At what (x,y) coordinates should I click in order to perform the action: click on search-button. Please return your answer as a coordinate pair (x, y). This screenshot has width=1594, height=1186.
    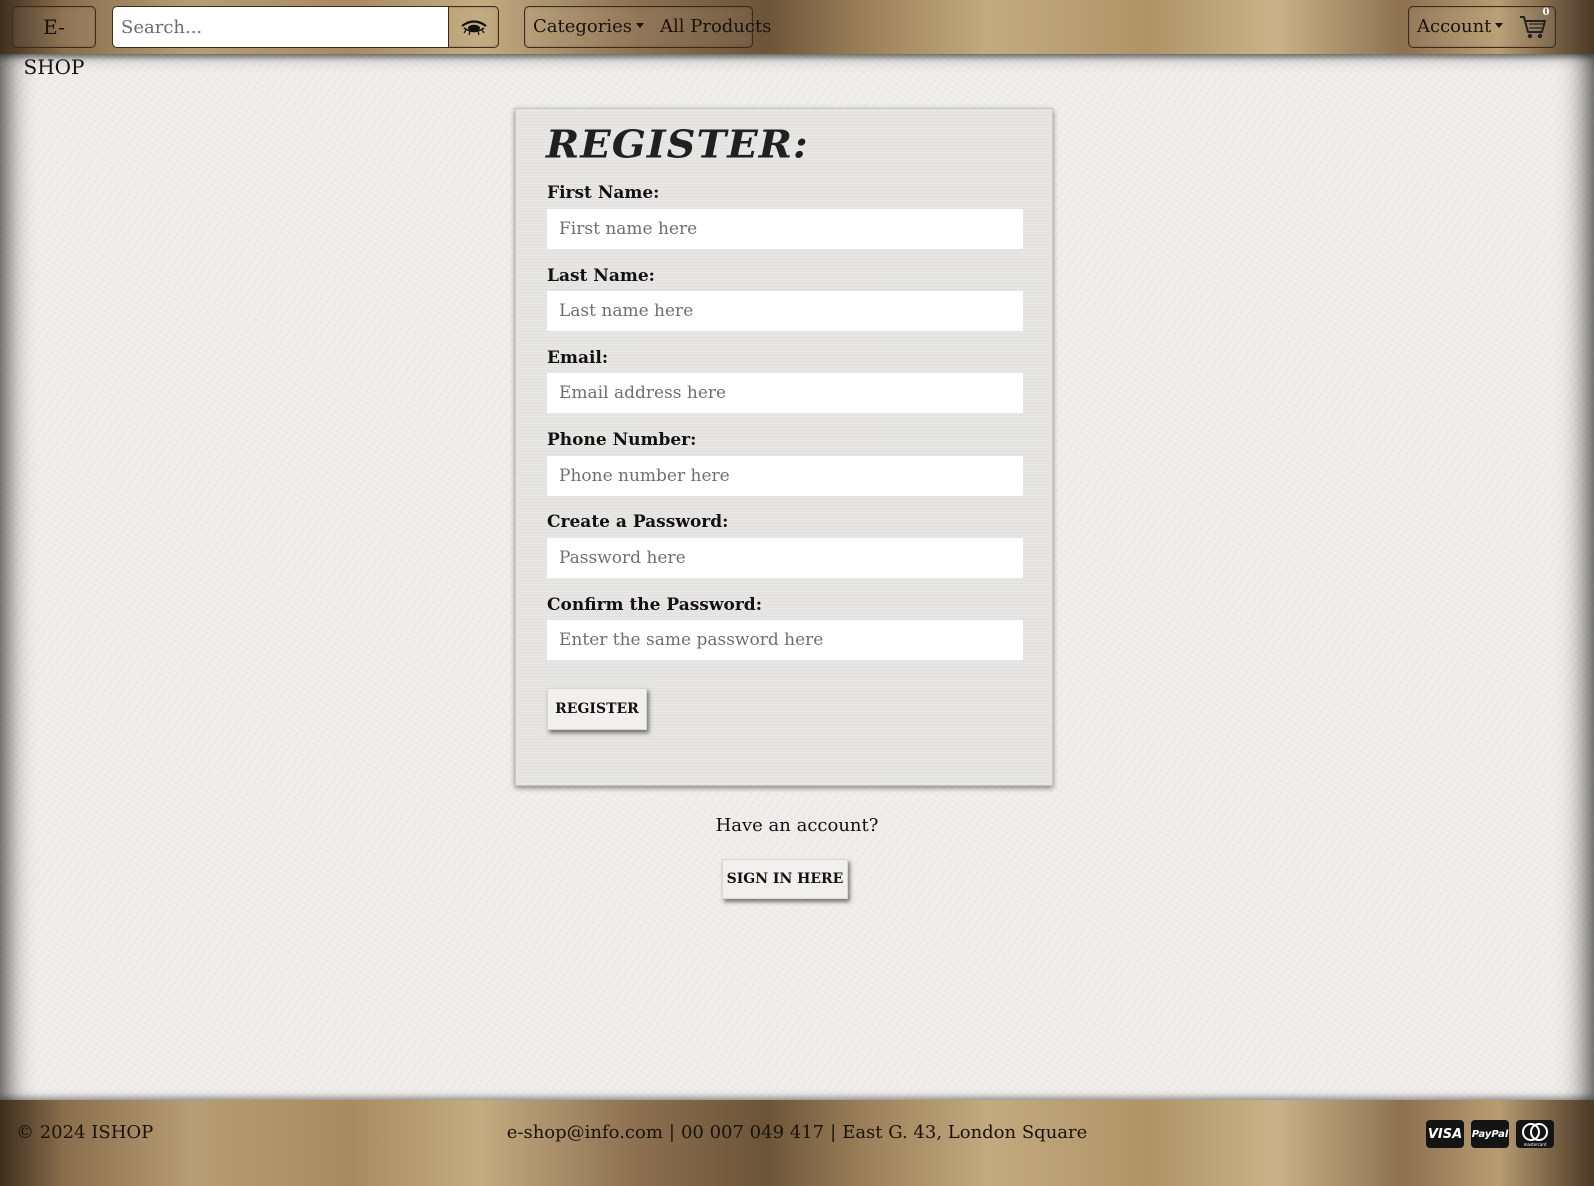
    Looking at the image, I should click on (474, 27).